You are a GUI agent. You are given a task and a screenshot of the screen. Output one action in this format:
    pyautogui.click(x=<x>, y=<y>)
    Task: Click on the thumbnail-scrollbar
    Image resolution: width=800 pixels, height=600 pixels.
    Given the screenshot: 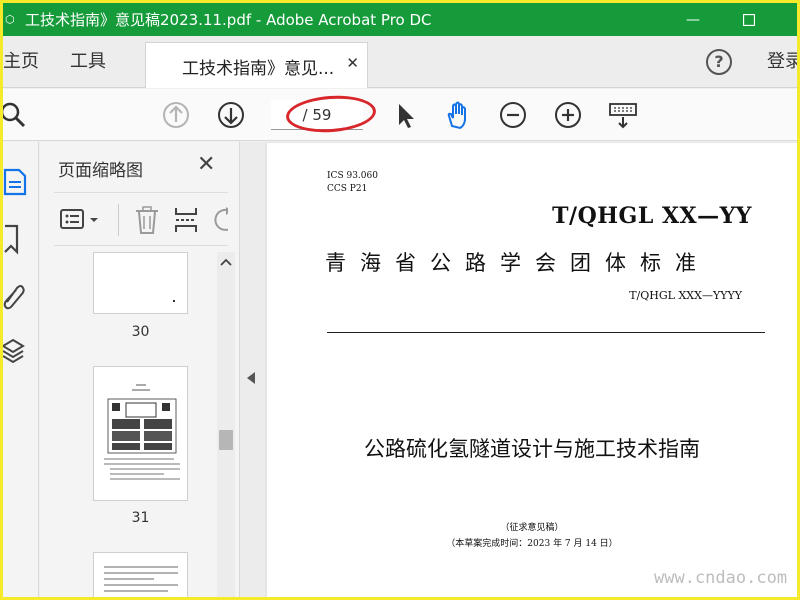 What is the action you would take?
    pyautogui.click(x=226, y=424)
    